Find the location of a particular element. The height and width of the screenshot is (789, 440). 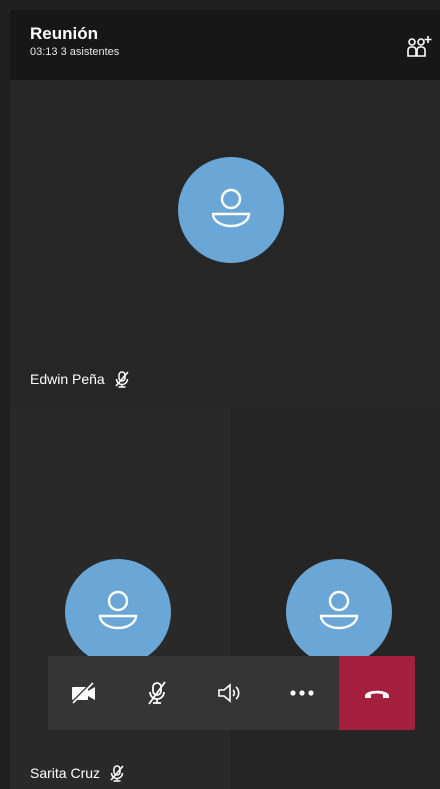

participant-name-label: Sarita Cruz is located at coordinates (78, 773).